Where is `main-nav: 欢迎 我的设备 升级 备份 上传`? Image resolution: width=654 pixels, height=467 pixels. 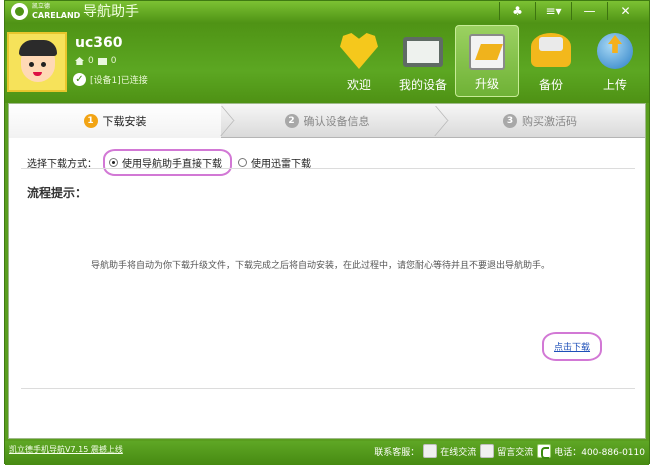 main-nav: 欢迎 我的设备 升级 备份 上传 is located at coordinates (487, 61).